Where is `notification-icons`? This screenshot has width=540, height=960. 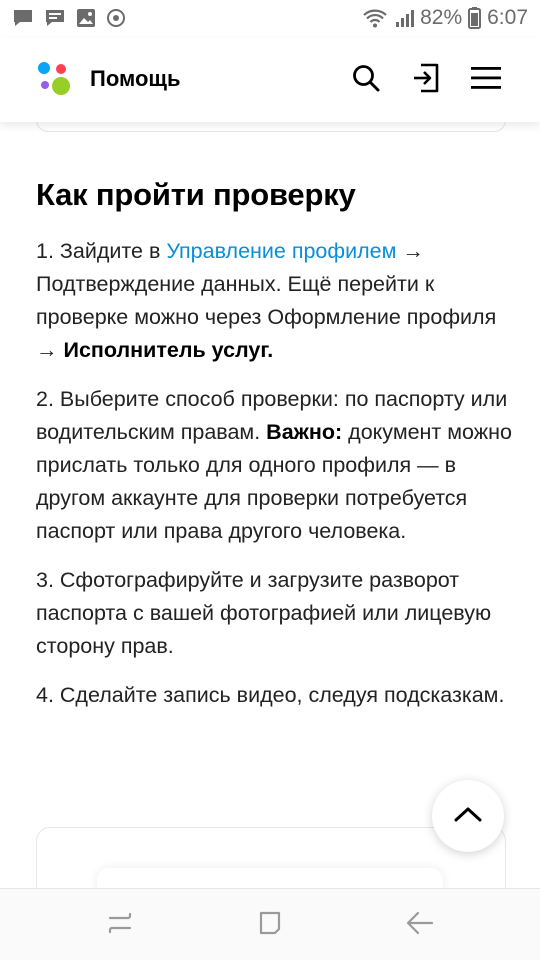 notification-icons is located at coordinates (69, 18).